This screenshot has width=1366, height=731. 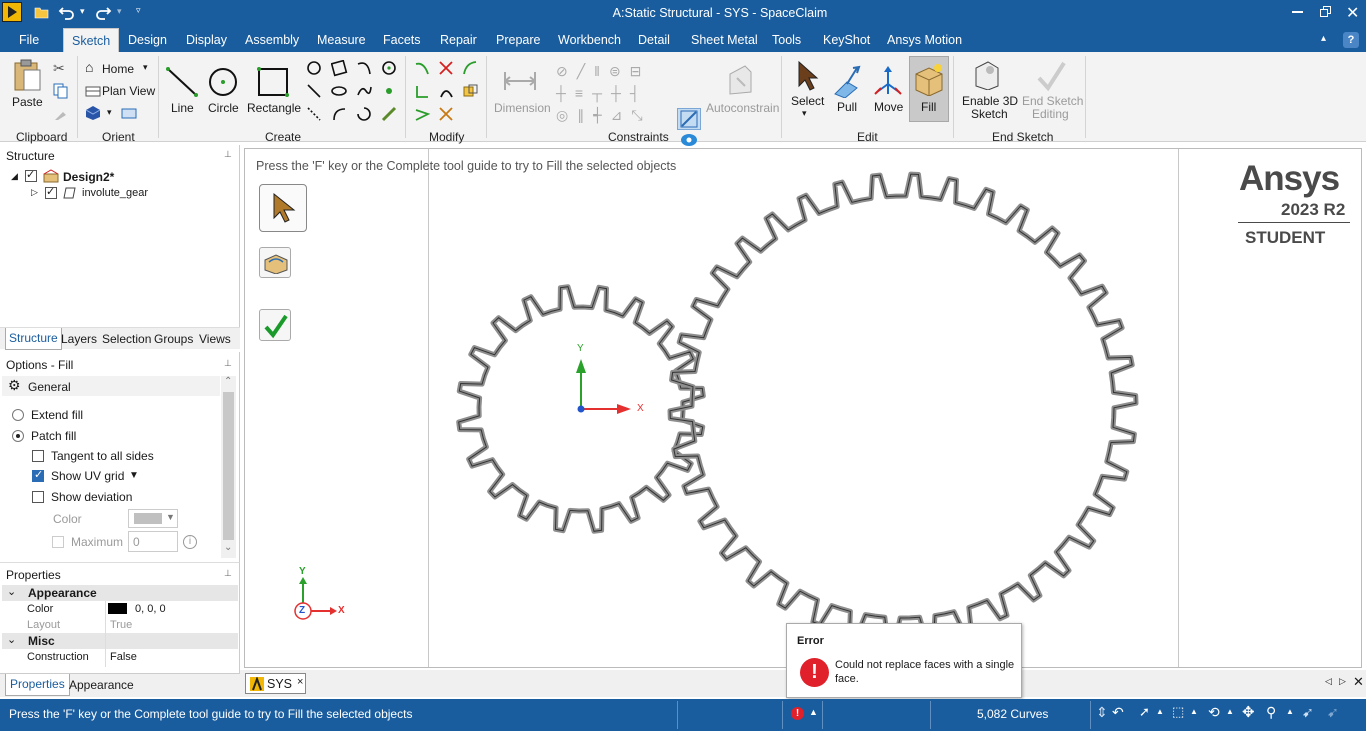 I want to click on tab-appearance: Appearance, so click(x=101, y=685).